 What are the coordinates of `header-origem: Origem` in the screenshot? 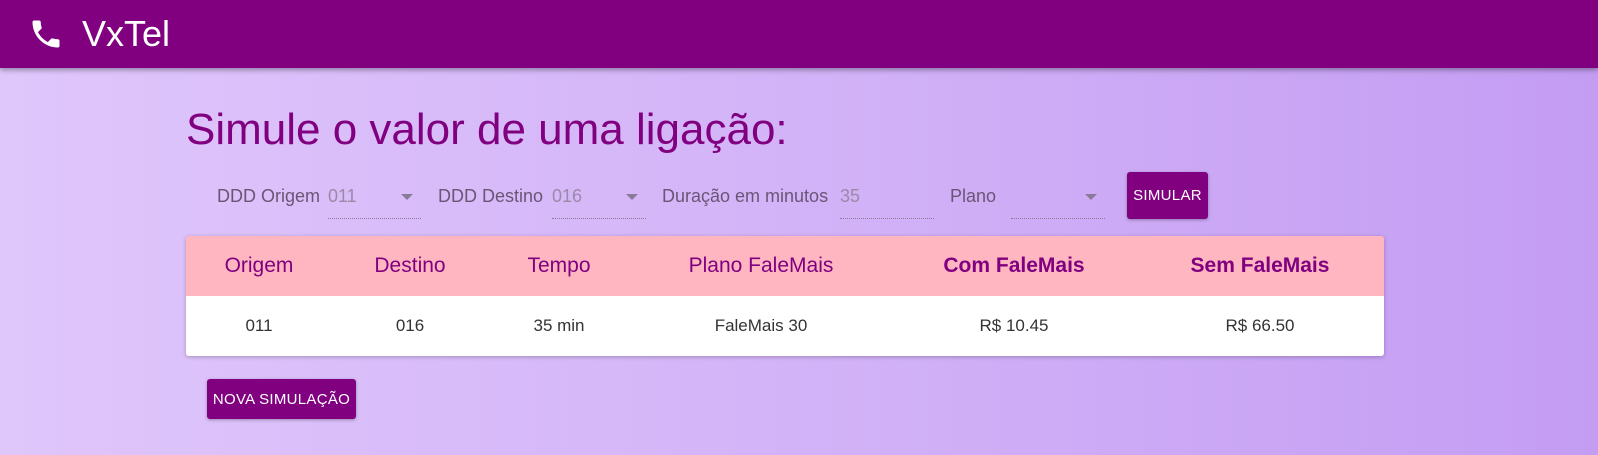 It's located at (259, 265).